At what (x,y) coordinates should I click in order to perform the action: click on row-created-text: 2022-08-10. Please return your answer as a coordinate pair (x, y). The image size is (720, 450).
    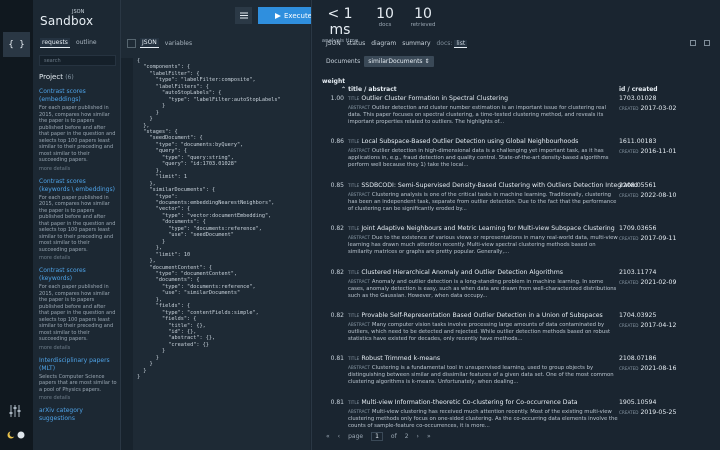
    Looking at the image, I should click on (658, 195).